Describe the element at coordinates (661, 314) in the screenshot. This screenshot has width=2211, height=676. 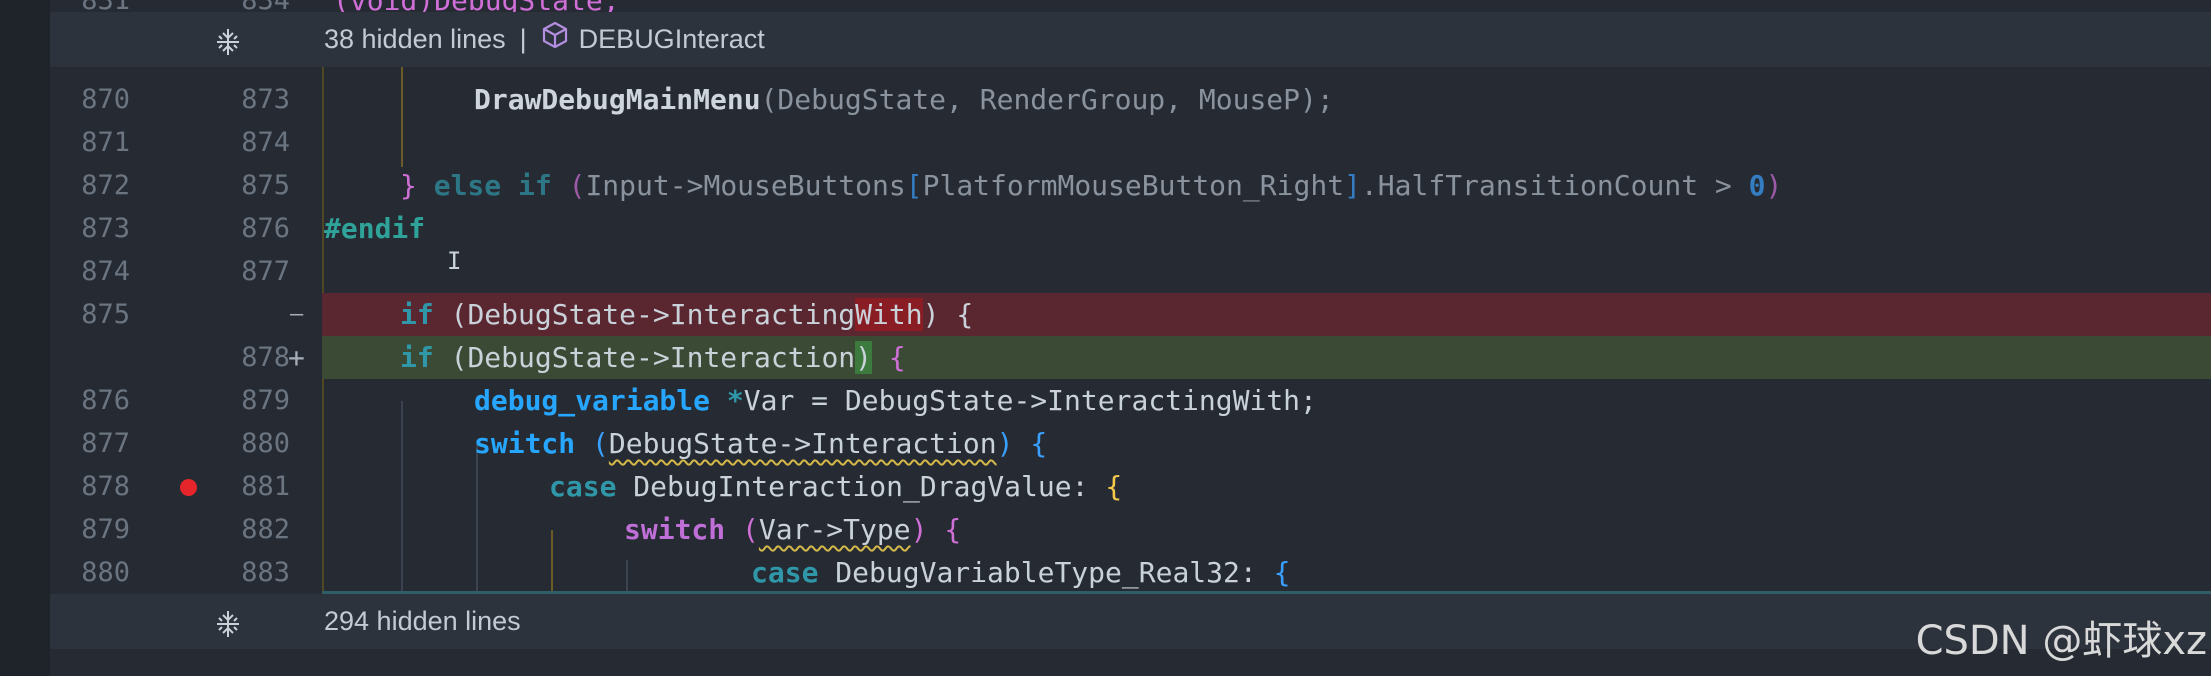
I see `code-token: DebugState->Interacting` at that location.